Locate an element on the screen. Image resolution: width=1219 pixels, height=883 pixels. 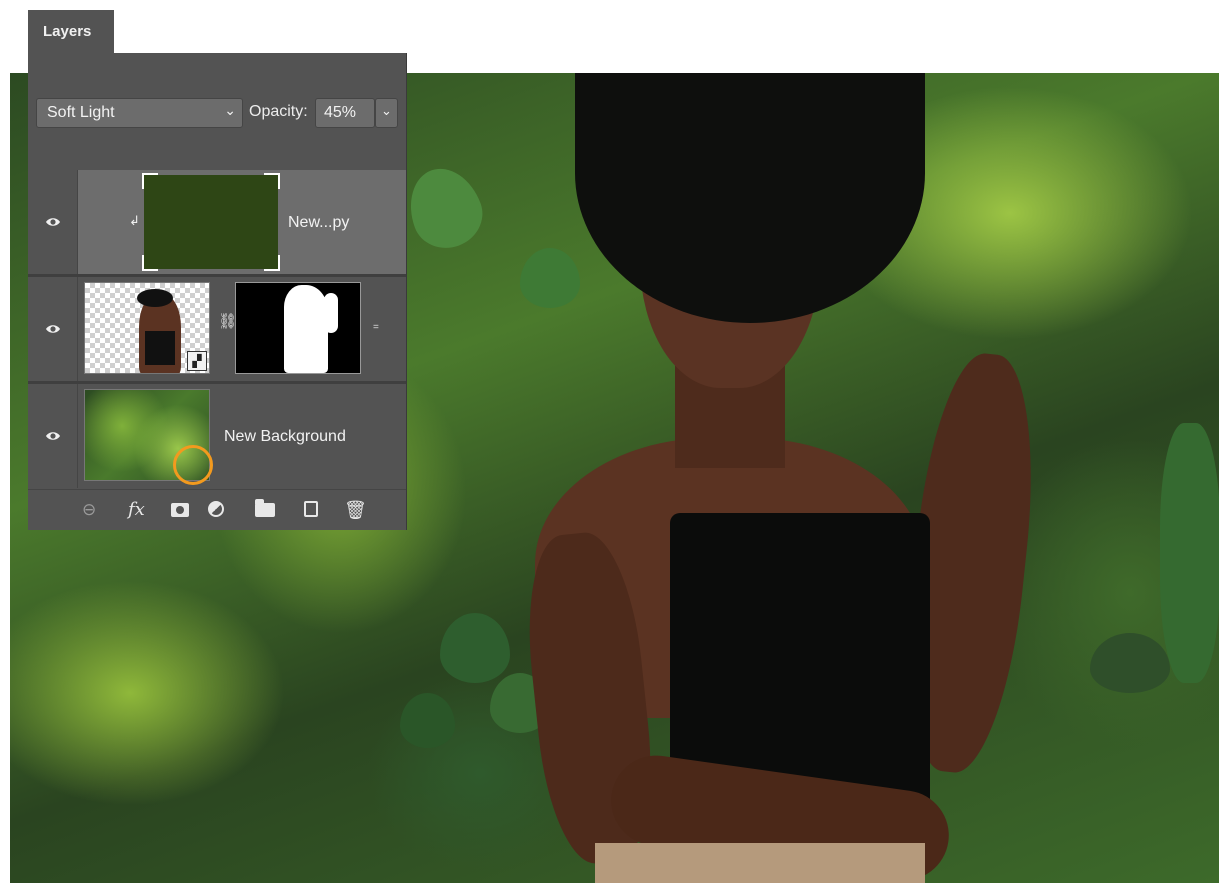
layer-name: New Background is located at coordinates (285, 437).